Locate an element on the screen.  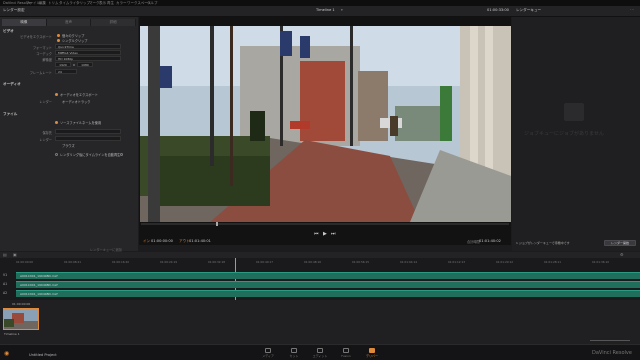
ruler-tick-label: 01:00:08:21 is located at coordinates (73, 262).